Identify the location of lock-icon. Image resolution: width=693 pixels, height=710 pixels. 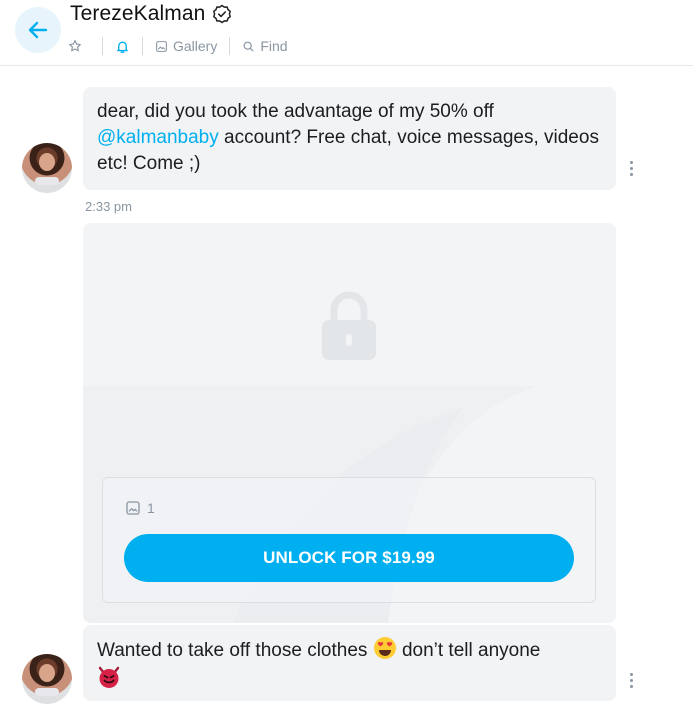
(349, 325).